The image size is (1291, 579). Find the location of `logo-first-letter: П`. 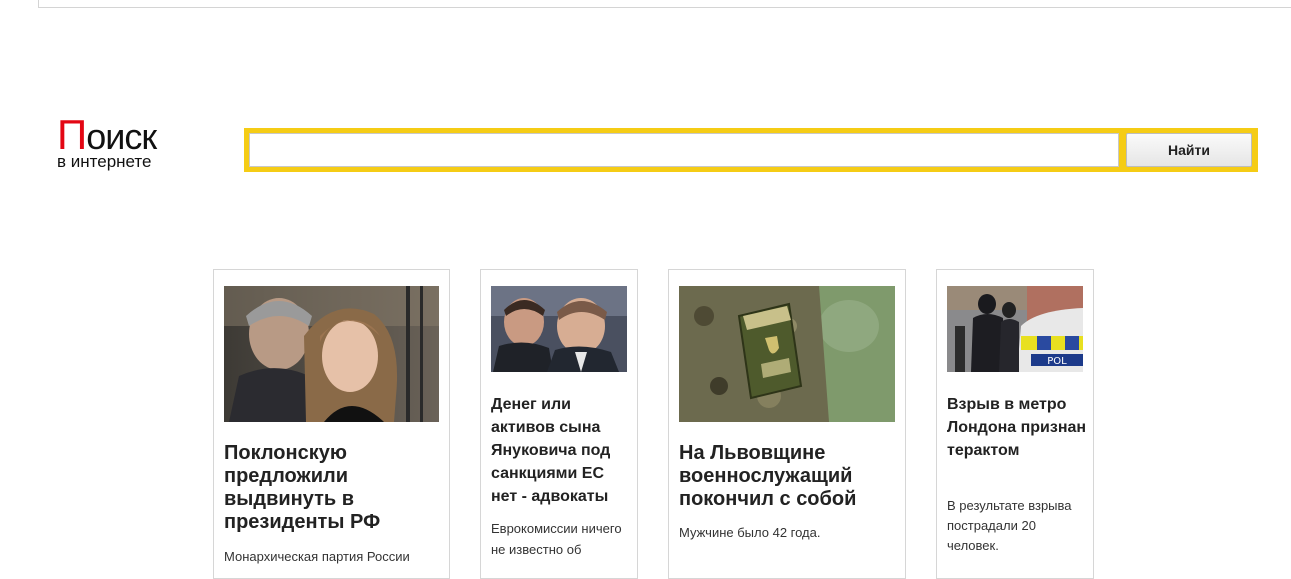

logo-first-letter: П is located at coordinates (72, 134).